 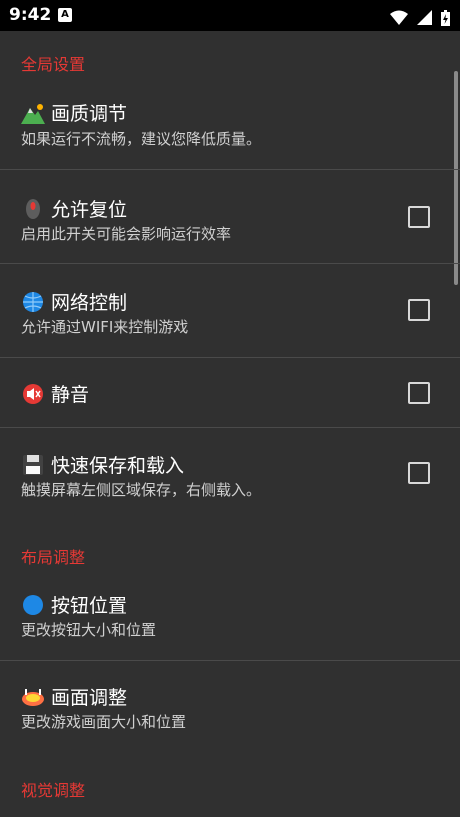 What do you see at coordinates (419, 393) in the screenshot?
I see `mute-checkbox` at bounding box center [419, 393].